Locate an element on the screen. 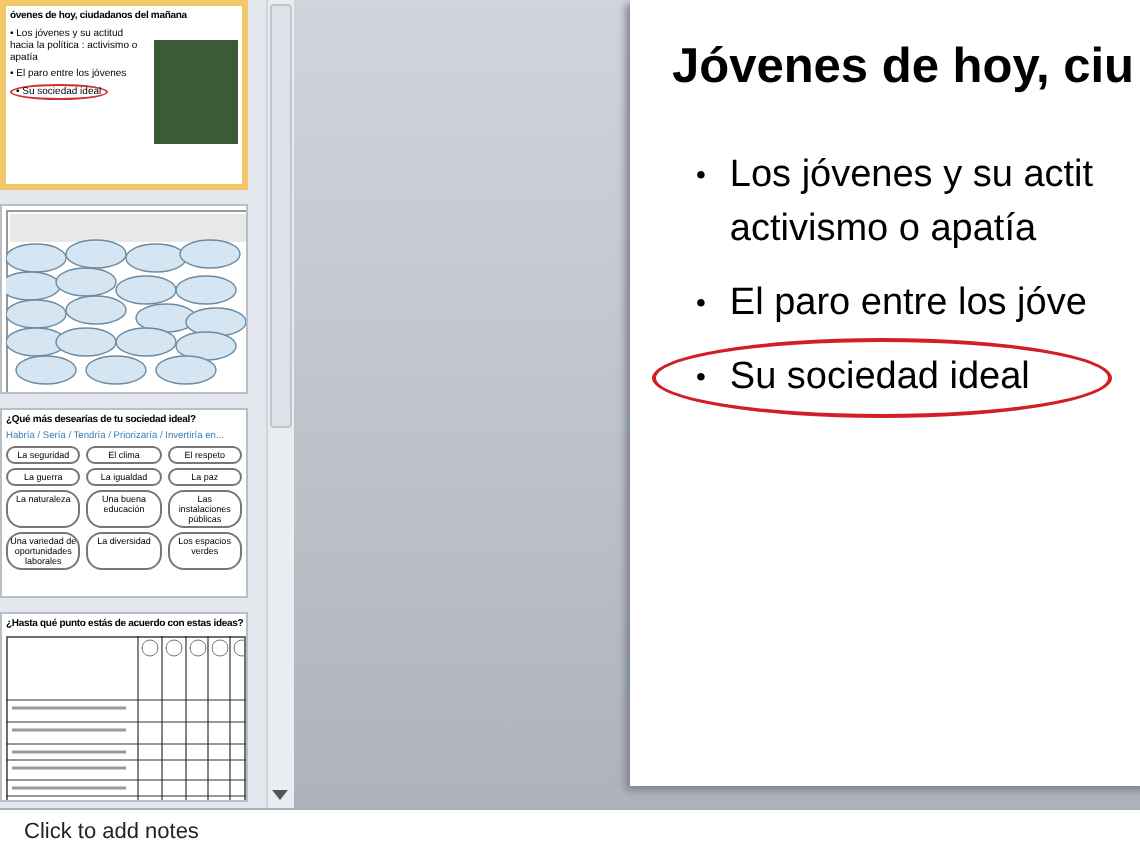 The height and width of the screenshot is (854, 1140). slide-title: Jóvenes de hoy, ciu is located at coordinates (904, 68).